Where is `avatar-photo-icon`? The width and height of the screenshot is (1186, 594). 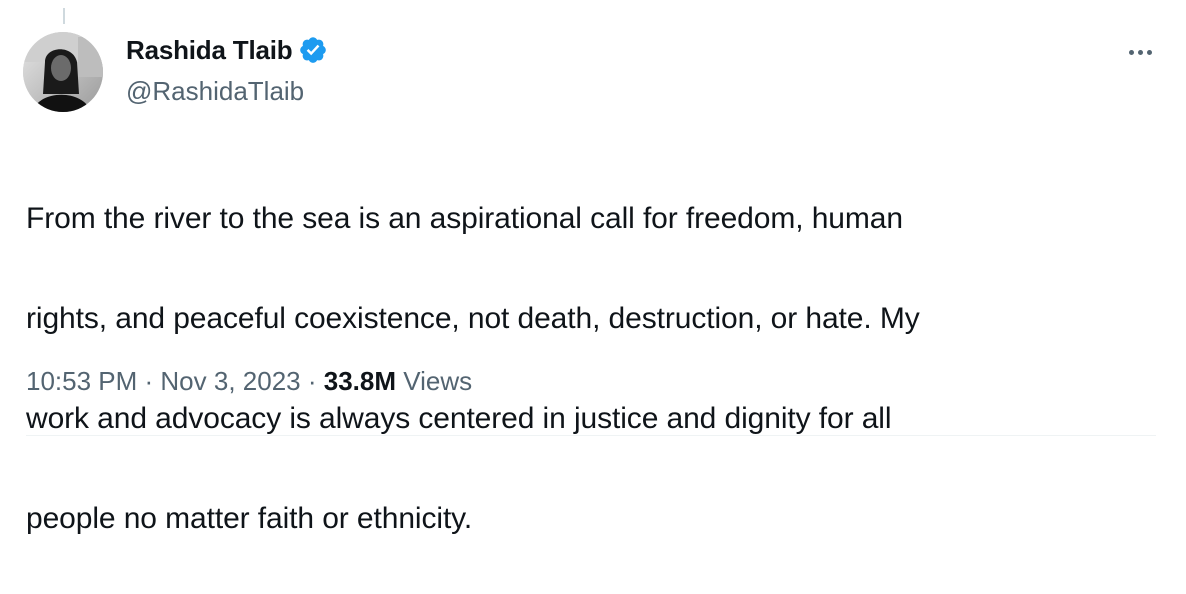
avatar-photo-icon is located at coordinates (63, 72).